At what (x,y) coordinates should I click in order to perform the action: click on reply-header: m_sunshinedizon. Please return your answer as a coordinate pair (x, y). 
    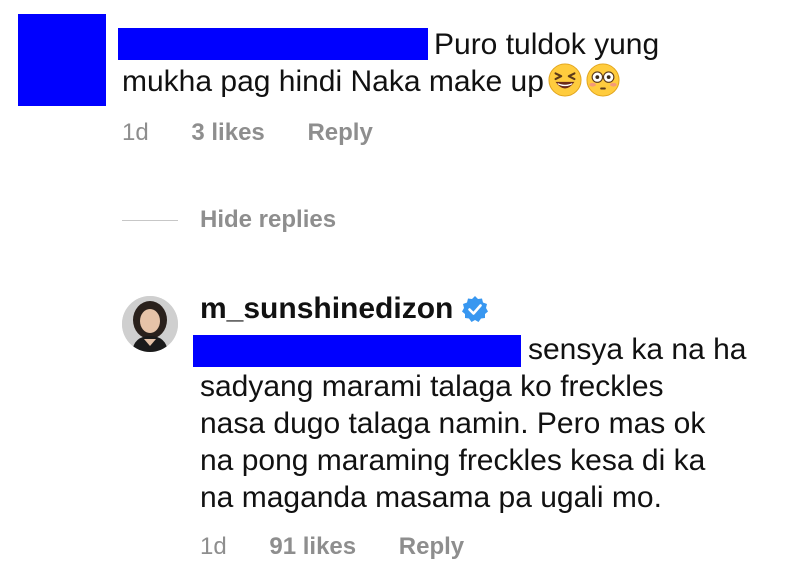
    Looking at the image, I should click on (344, 309).